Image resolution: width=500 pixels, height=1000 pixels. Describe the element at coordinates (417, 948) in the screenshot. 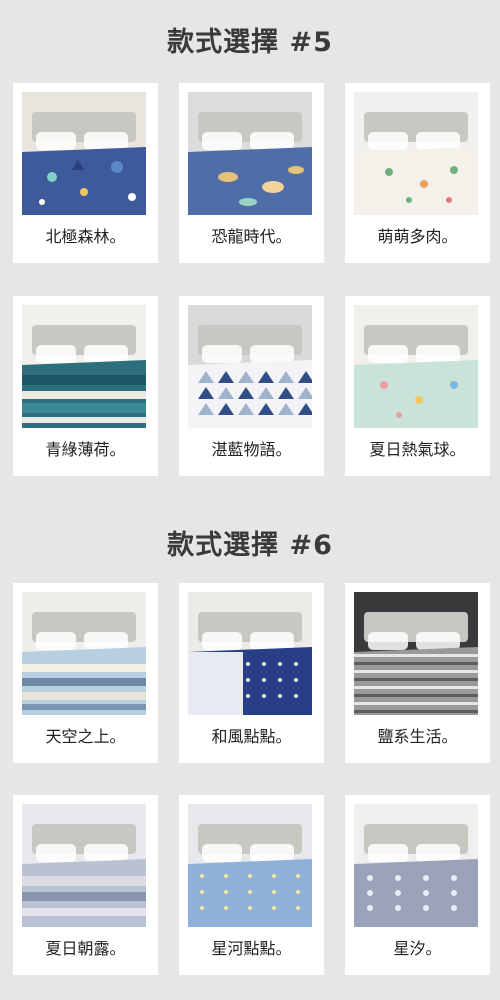

I see `product-name: 星汐。` at that location.